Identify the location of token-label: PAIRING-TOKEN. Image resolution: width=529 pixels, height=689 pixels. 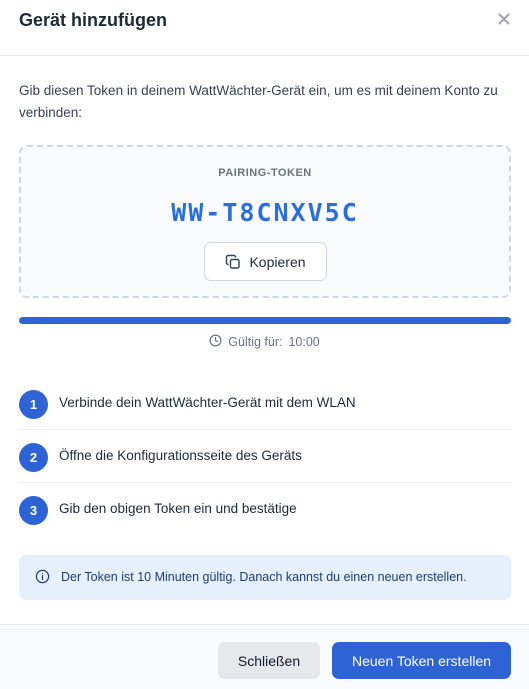
(265, 173).